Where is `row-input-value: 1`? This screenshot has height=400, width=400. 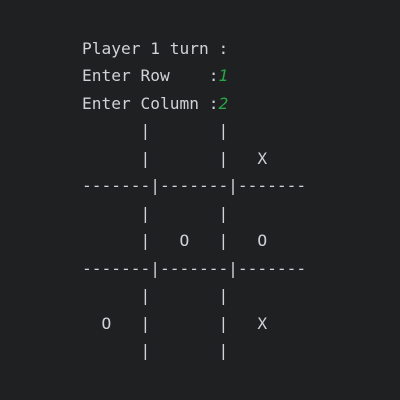
row-input-value: 1 is located at coordinates (223, 75).